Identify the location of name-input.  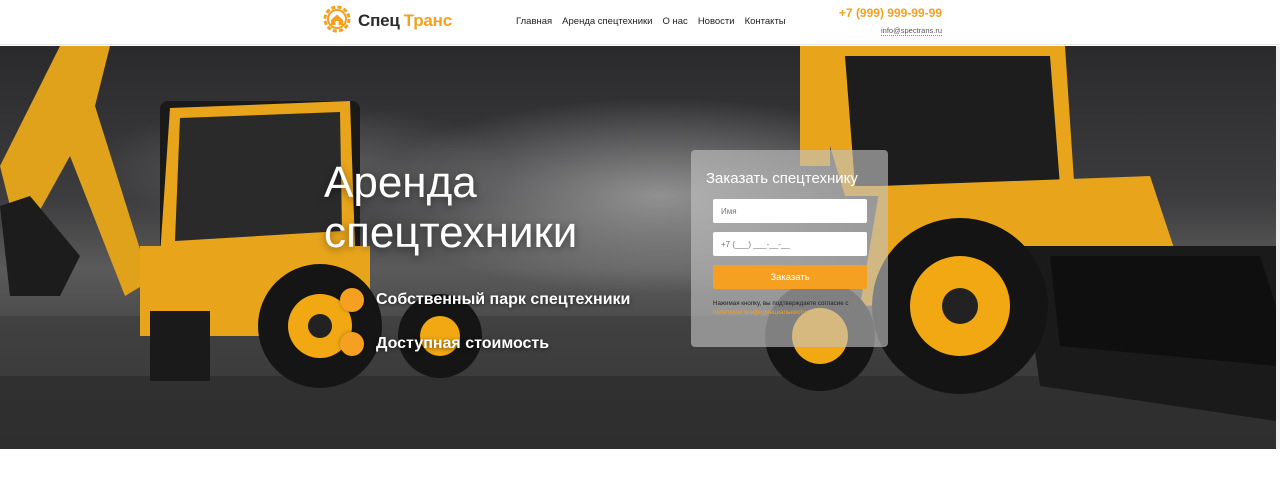
(790, 211).